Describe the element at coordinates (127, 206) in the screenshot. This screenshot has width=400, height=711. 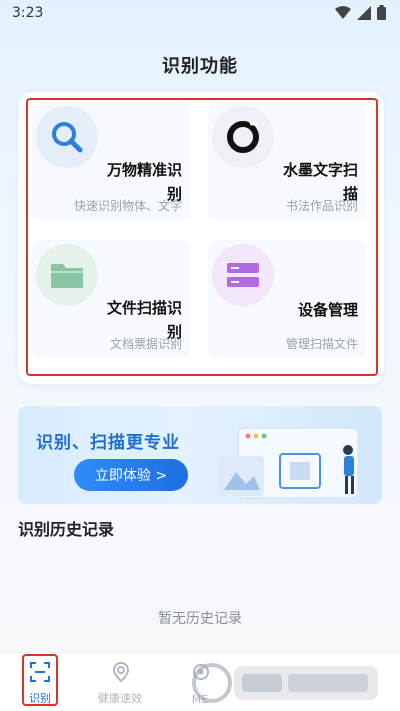
I see `feature-subtitle: 快速识别物体、文字` at that location.